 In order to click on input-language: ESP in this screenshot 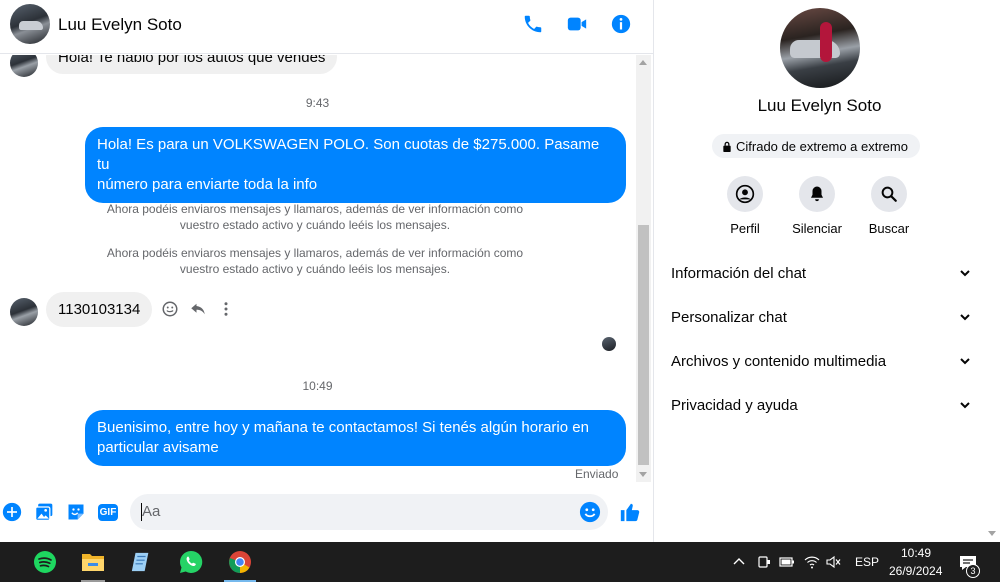, I will do `click(867, 562)`.